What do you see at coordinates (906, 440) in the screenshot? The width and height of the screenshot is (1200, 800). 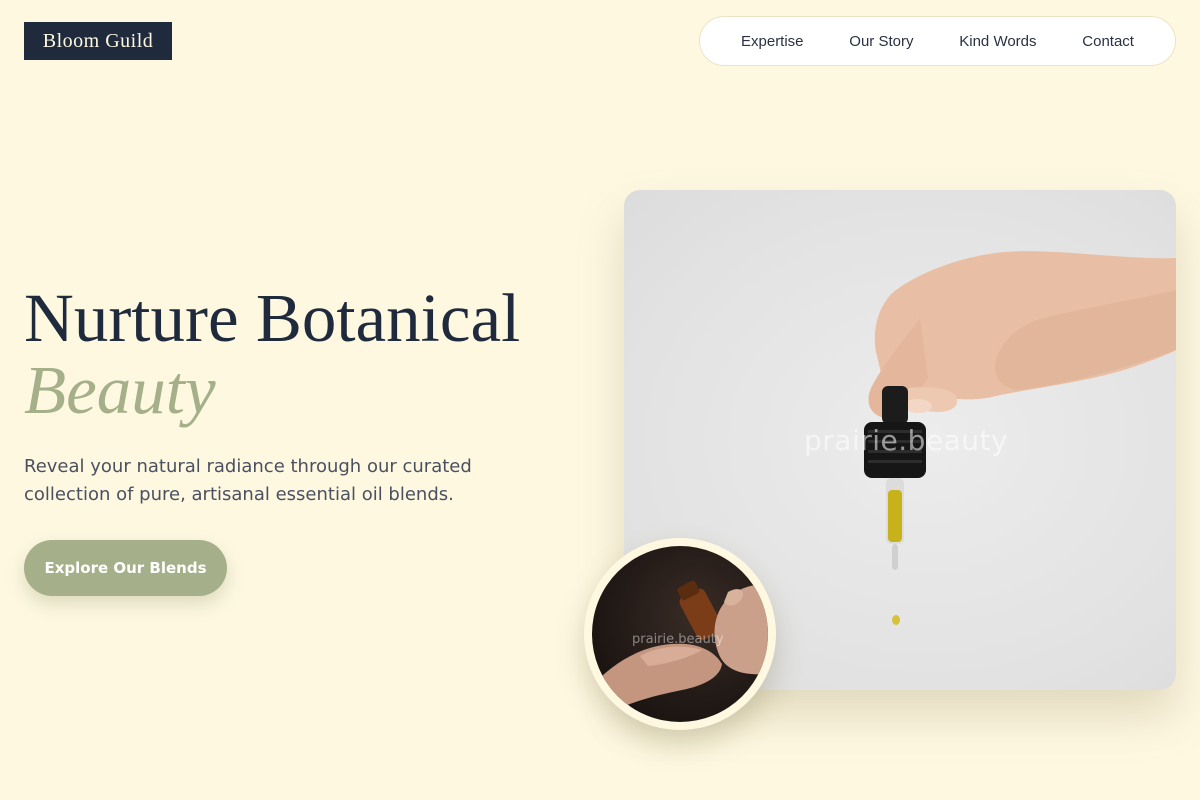 I see `main-image-watermark: prairie.beauty` at bounding box center [906, 440].